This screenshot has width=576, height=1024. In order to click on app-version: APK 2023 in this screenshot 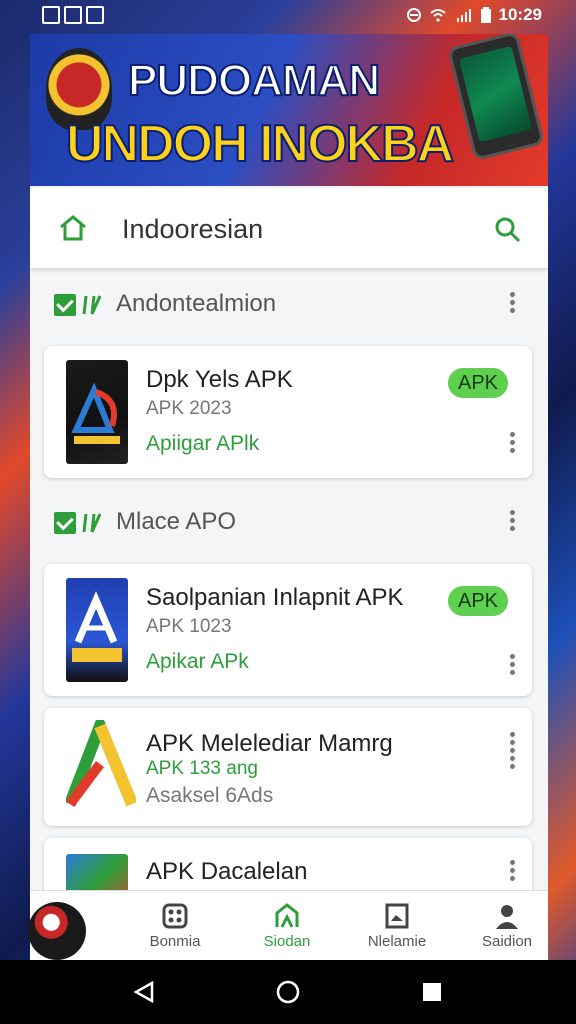, I will do `click(189, 408)`.